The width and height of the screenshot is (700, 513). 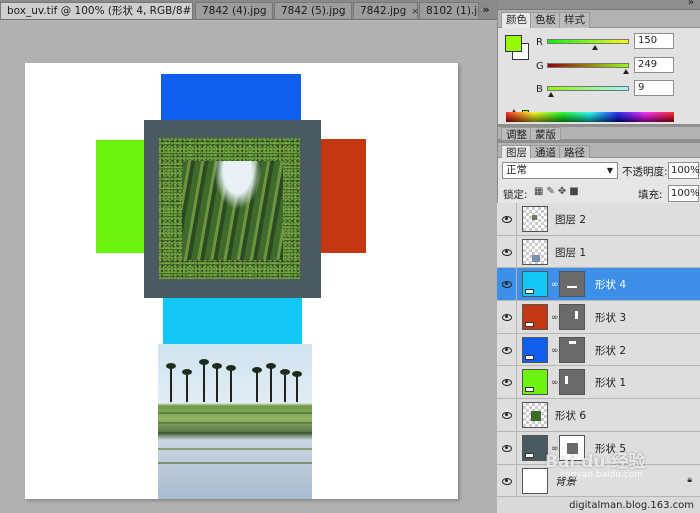 What do you see at coordinates (610, 350) in the screenshot?
I see `layer-name: 形状 2` at bounding box center [610, 350].